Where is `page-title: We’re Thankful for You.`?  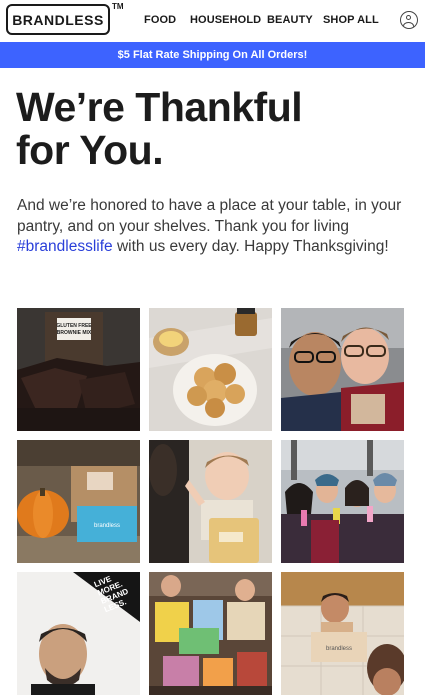
page-title: We’re Thankful for You. is located at coordinates (216, 129).